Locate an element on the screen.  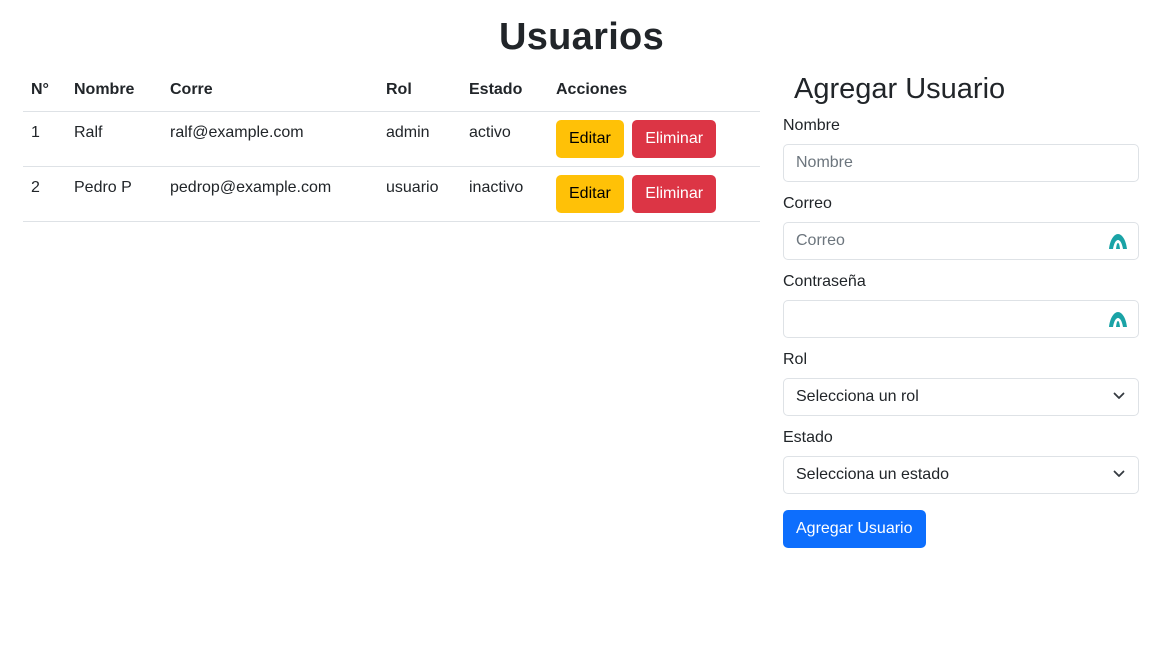
add-user-button: Agregar Usuario is located at coordinates (854, 529).